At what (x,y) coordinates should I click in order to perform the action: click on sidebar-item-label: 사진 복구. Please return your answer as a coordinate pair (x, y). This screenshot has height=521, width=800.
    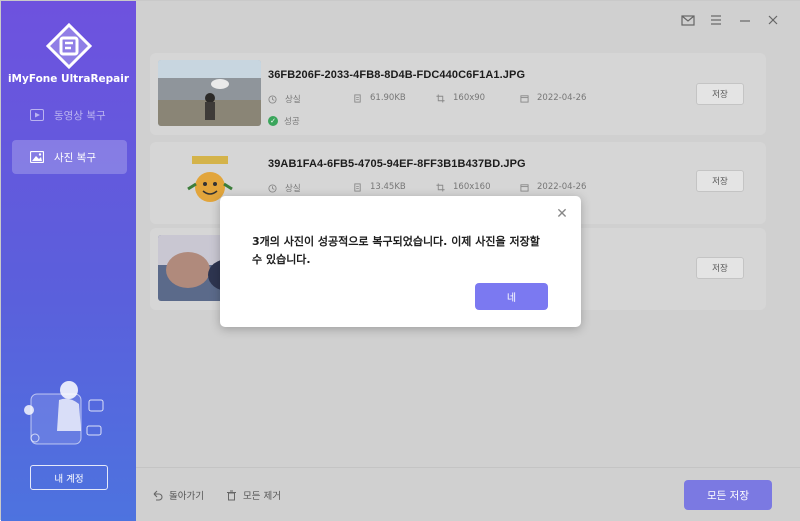
    Looking at the image, I should click on (75, 157).